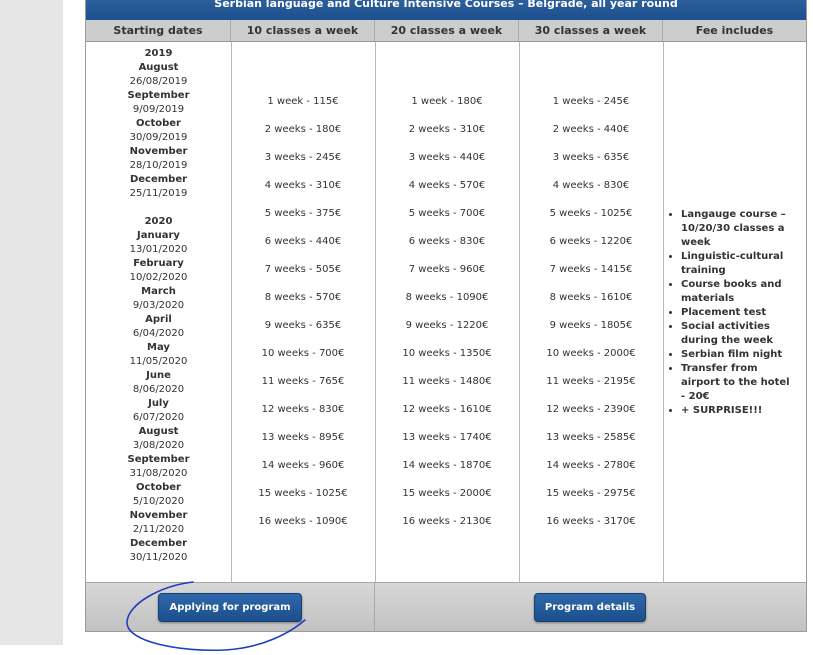 This screenshot has width=813, height=655. I want to click on price-entry: 1 week - 180€, so click(447, 101).